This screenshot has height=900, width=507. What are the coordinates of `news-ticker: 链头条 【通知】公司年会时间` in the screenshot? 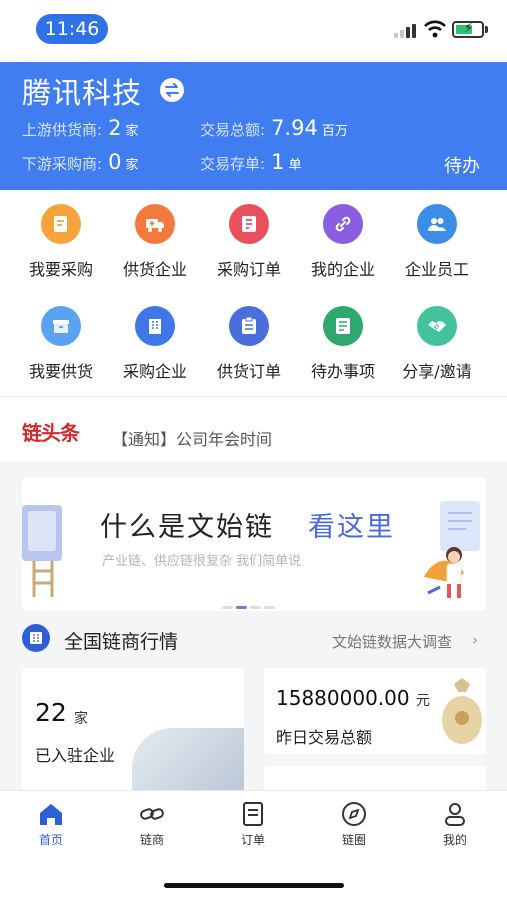 It's located at (253, 429).